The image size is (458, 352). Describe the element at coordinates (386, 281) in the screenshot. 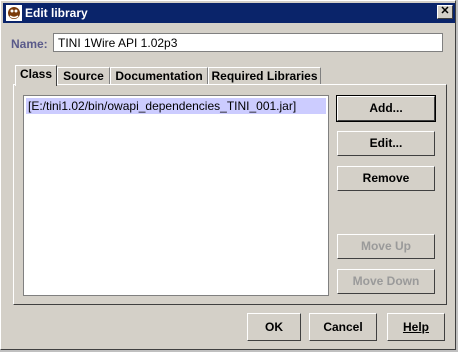

I see `move-down-button: Move Down` at that location.